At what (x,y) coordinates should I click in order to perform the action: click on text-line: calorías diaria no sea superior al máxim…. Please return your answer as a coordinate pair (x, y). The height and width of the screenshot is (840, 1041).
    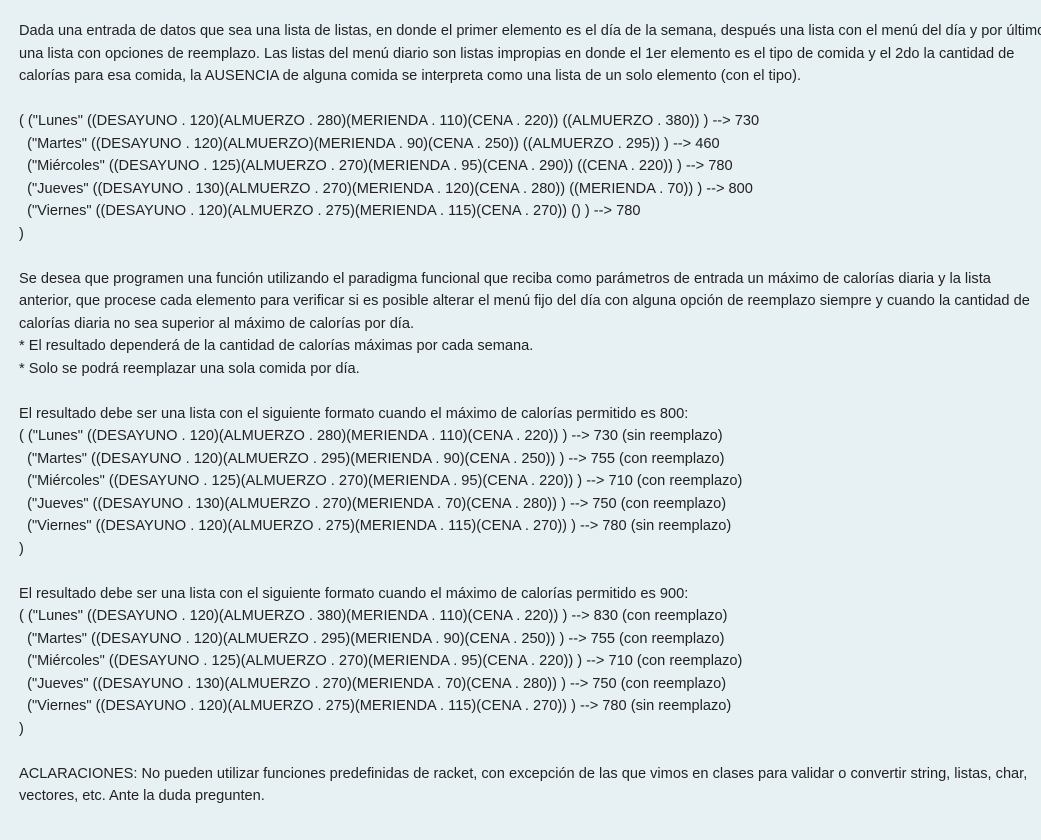
    Looking at the image, I should click on (217, 323).